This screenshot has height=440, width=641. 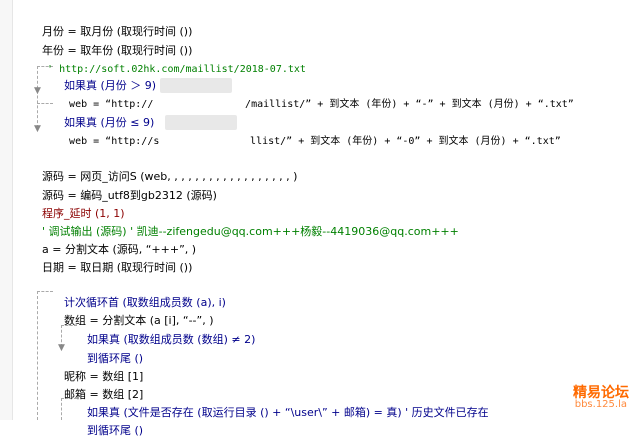 I want to click on code-text: web = “http://s, so click(x=114, y=141).